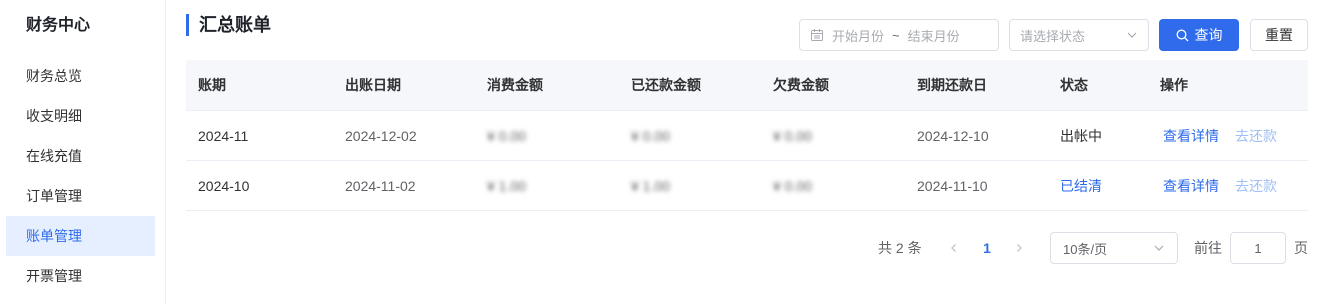 This screenshot has width=1324, height=304. I want to click on sidebar-item-invoices: 开票管理, so click(80, 276).